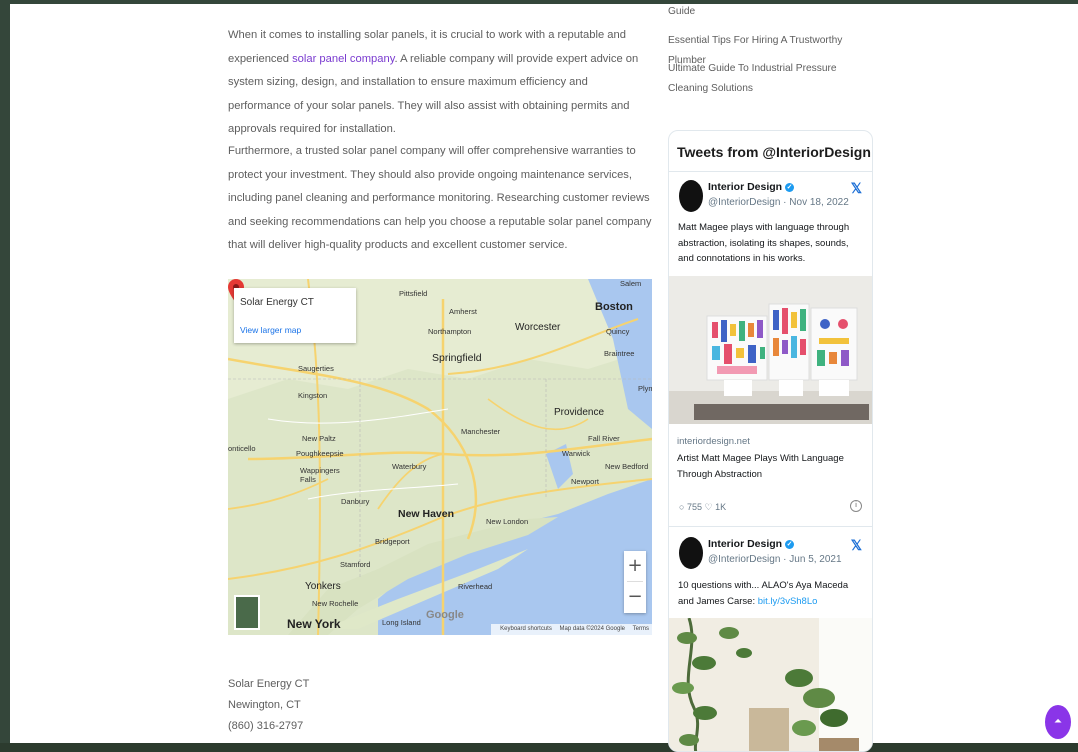  I want to click on page-border-left, so click(5, 371).